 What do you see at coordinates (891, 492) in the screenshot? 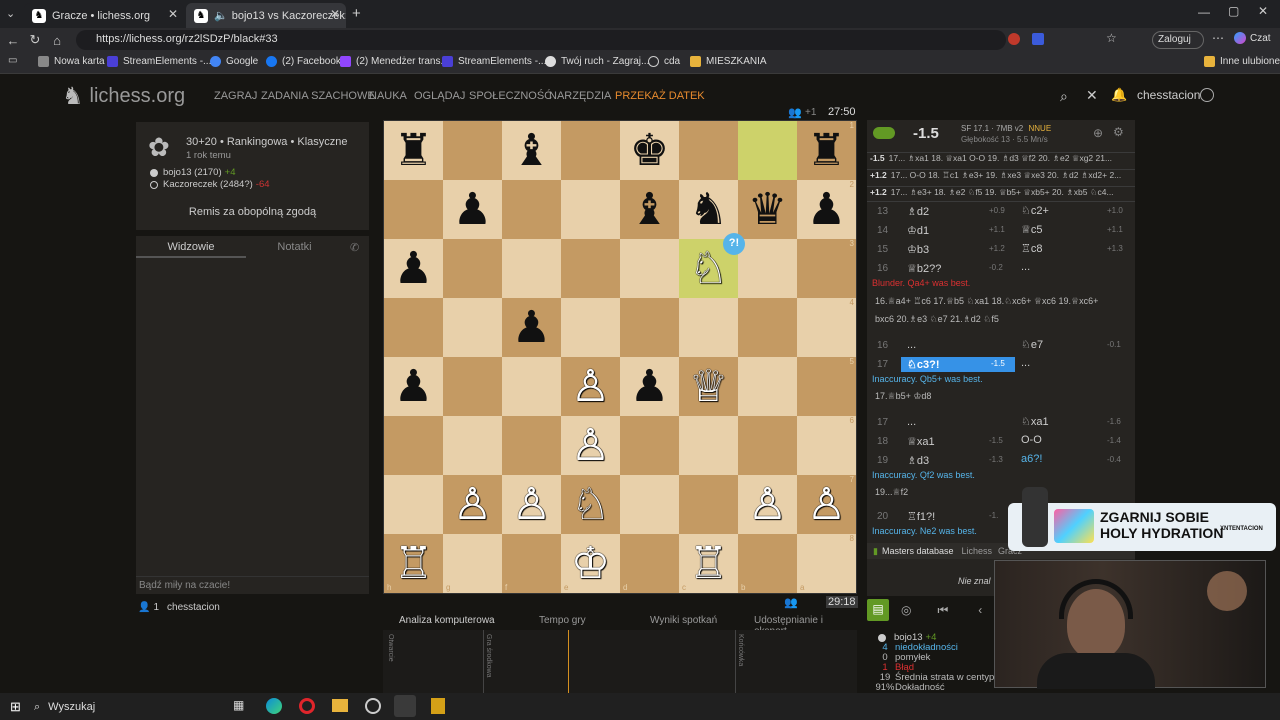
I see `variation-line: 19...♕f2` at bounding box center [891, 492].